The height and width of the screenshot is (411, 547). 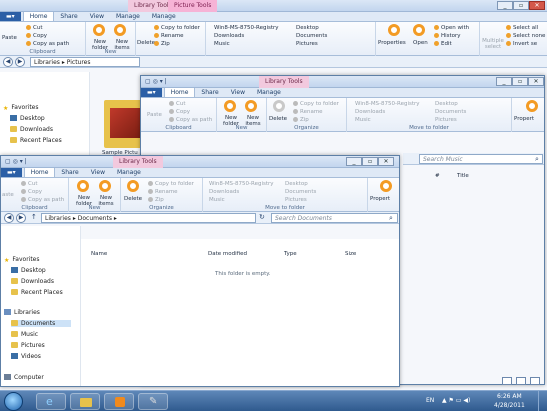 I want to click on music-place-pictures: Pictures, so click(x=446, y=120).